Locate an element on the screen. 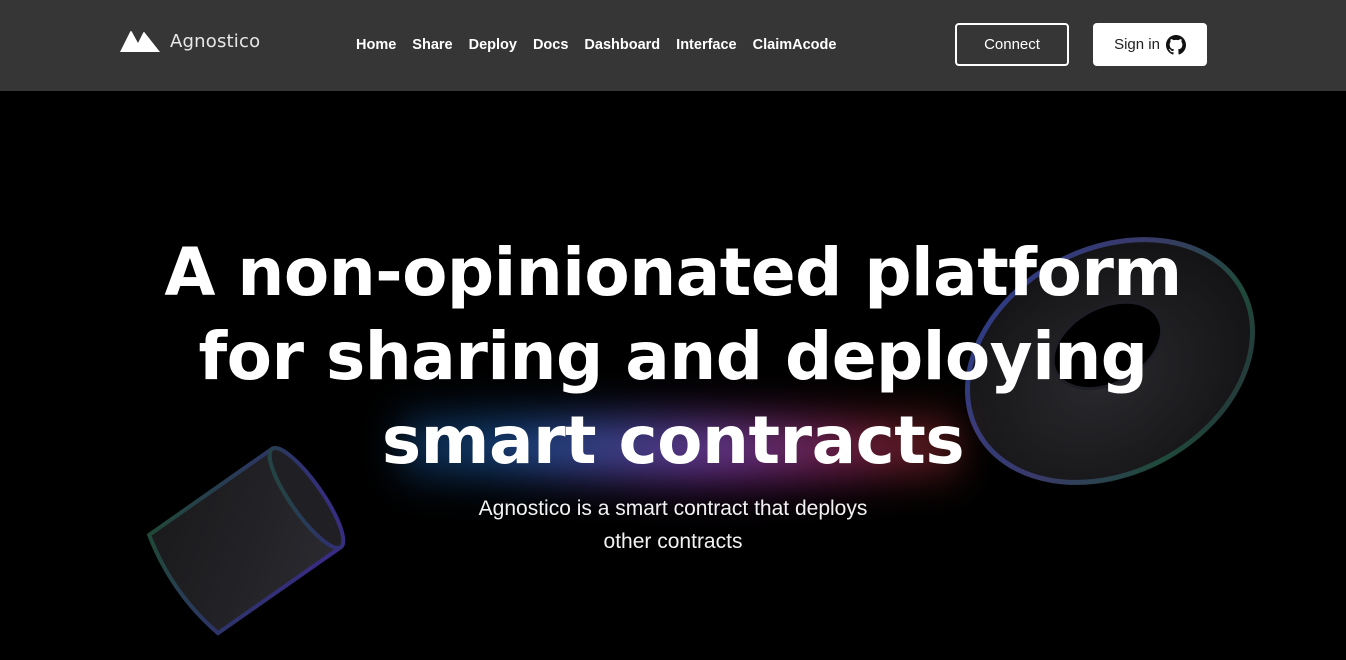 This screenshot has width=1346, height=660. connect-button-label: Connect is located at coordinates (1012, 44).